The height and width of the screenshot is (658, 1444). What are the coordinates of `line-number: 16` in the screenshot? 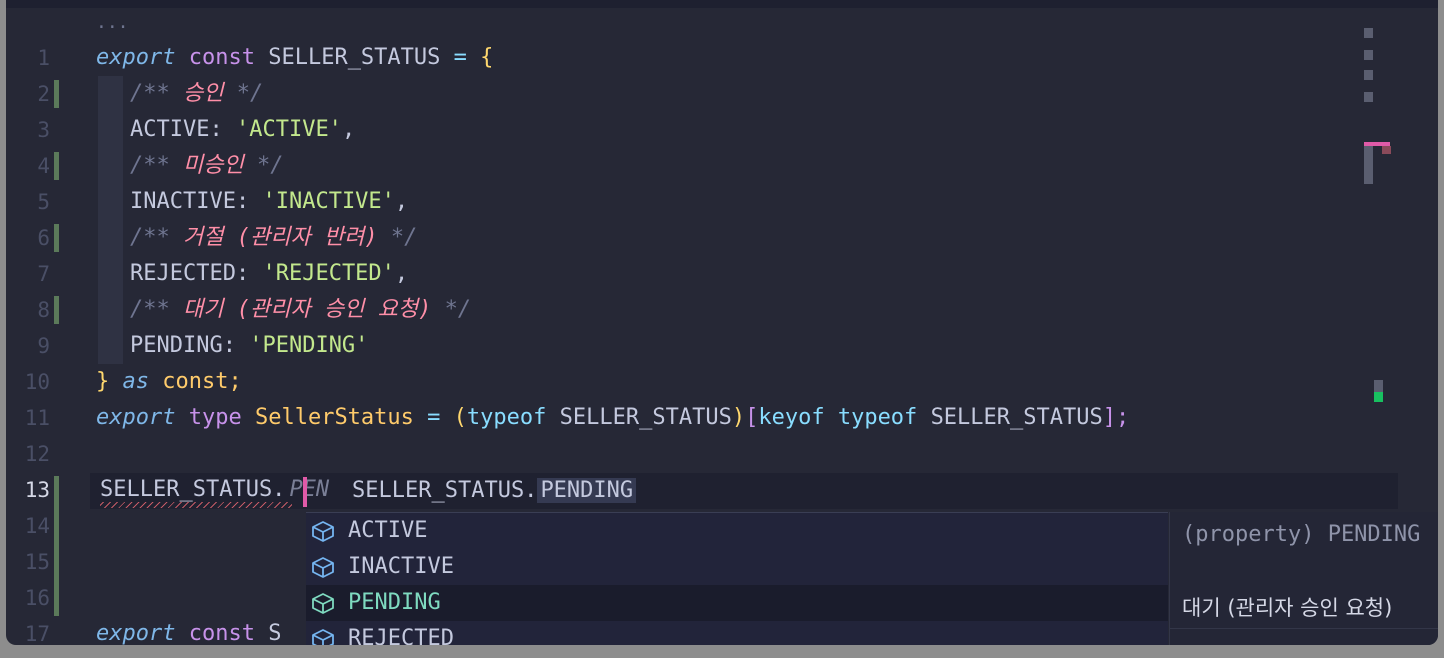 It's located at (37, 598).